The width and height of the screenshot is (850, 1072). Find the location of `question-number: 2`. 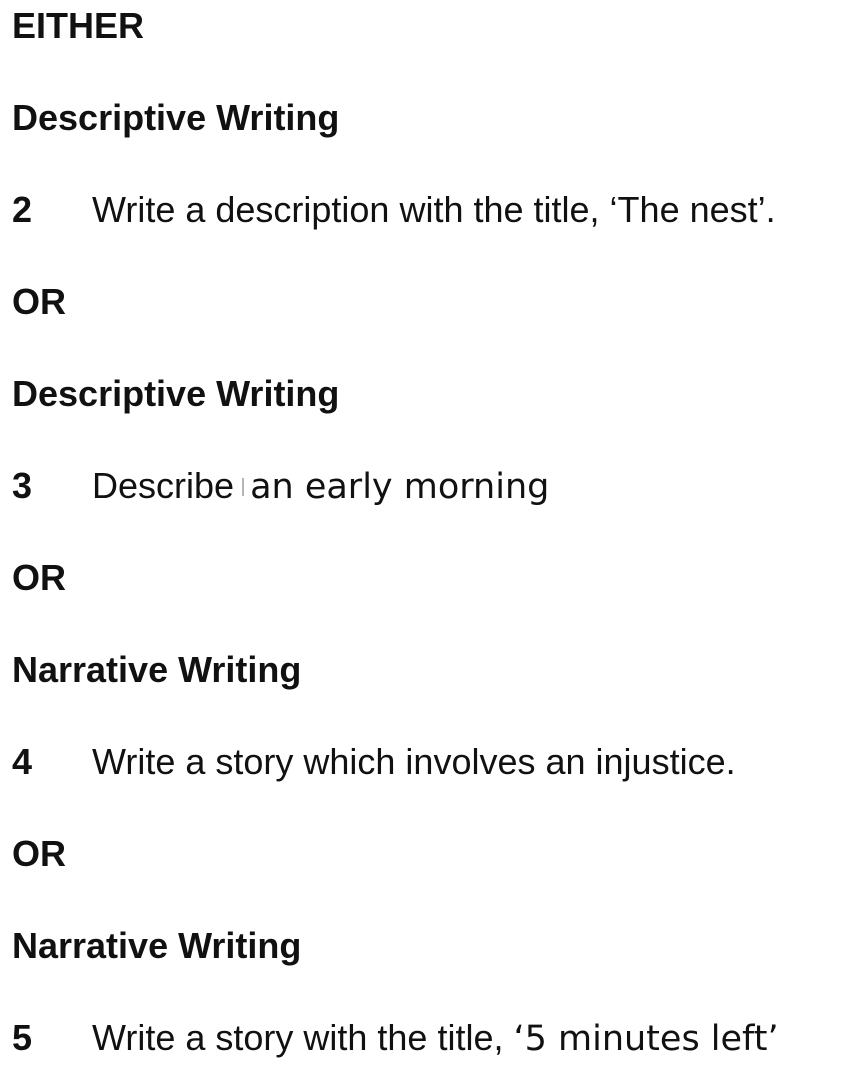

question-number: 2 is located at coordinates (22, 209).